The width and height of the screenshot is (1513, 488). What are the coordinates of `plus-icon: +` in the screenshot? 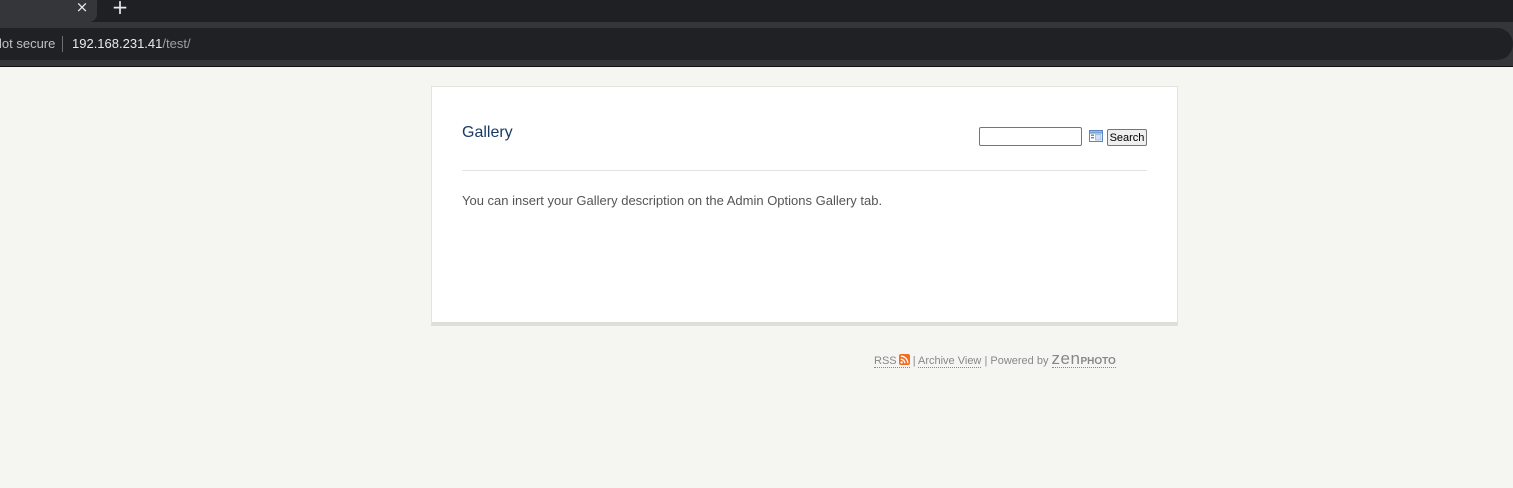 It's located at (120, 8).